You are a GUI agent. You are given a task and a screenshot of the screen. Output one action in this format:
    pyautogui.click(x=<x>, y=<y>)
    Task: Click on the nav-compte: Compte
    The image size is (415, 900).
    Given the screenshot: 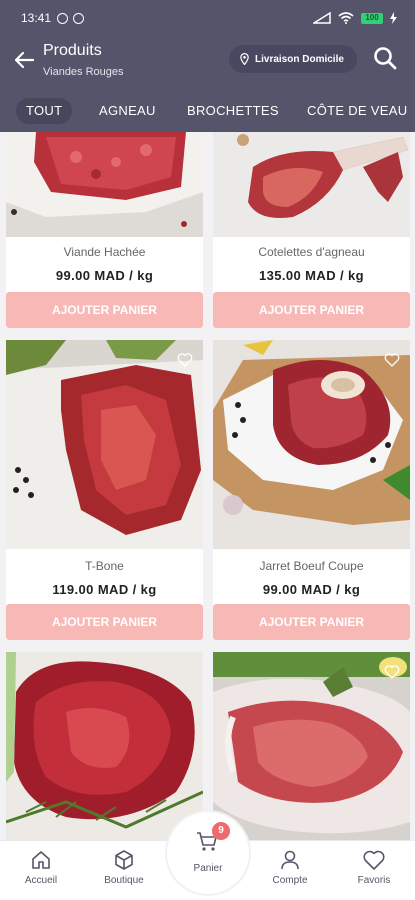 What is the action you would take?
    pyautogui.click(x=290, y=867)
    